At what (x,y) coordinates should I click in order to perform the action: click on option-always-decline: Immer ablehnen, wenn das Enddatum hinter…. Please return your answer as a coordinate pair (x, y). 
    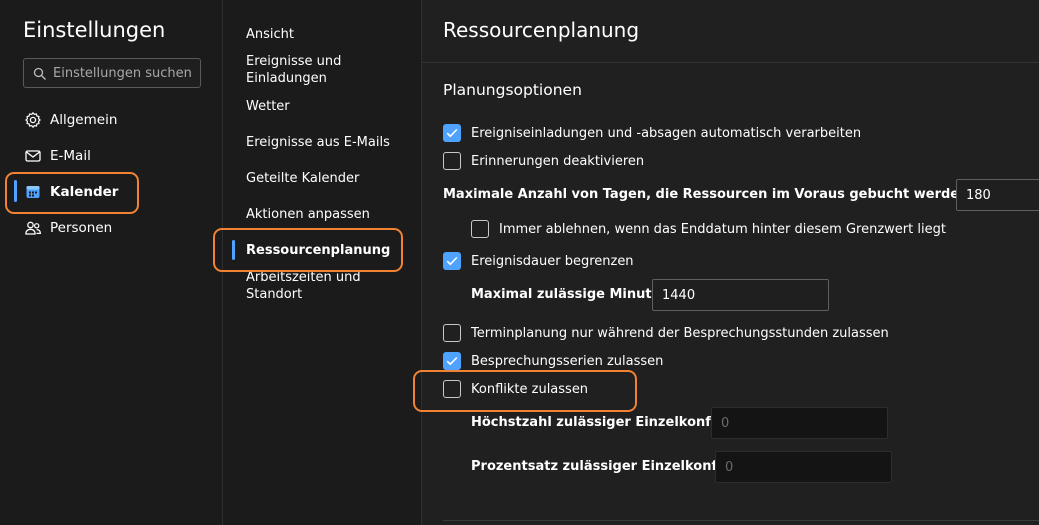
    Looking at the image, I should click on (708, 229).